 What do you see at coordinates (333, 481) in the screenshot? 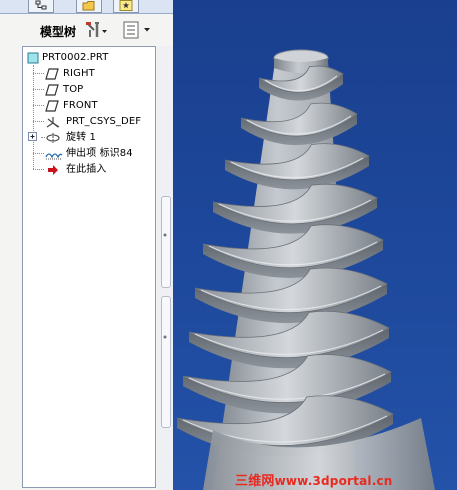
I see `watermark-url: www.3dportal.cn` at bounding box center [333, 481].